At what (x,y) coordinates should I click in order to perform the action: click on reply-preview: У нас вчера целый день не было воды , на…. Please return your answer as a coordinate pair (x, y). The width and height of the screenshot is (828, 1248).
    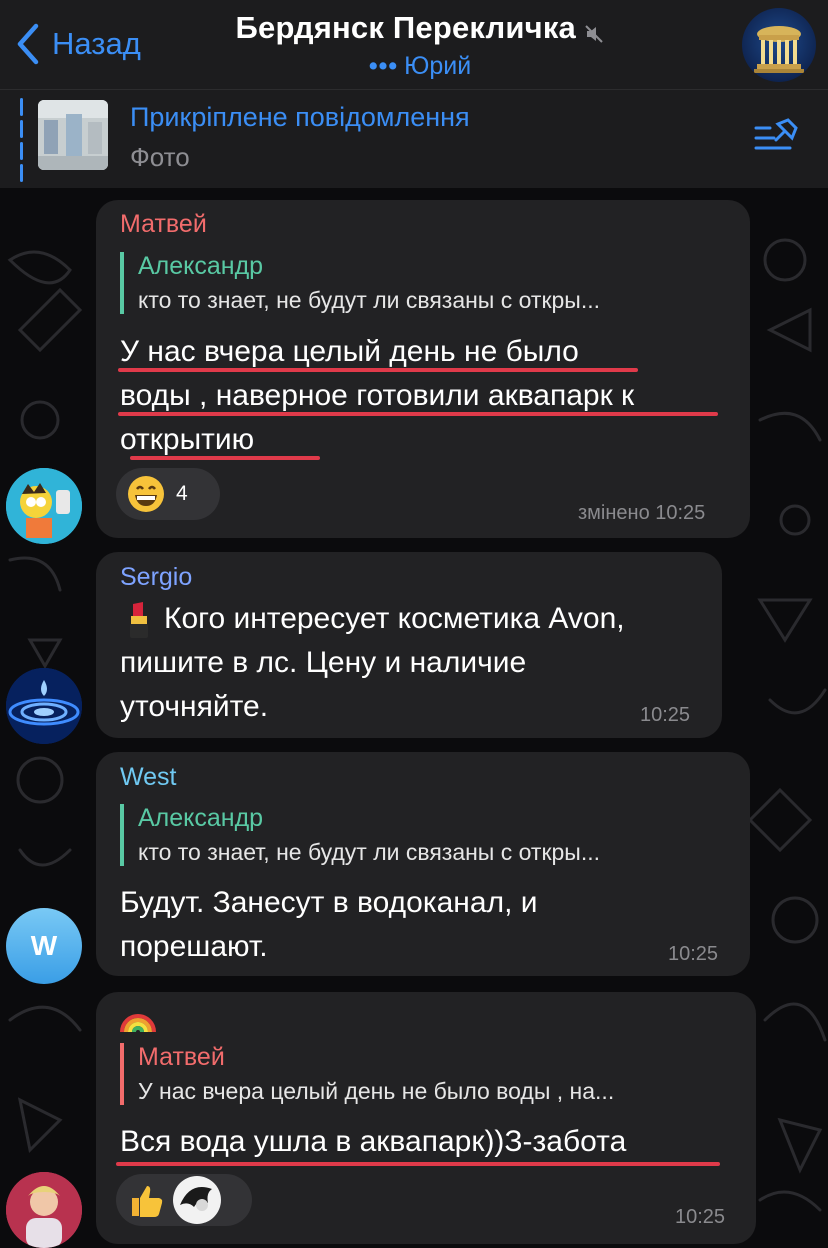
    Looking at the image, I should click on (376, 1091).